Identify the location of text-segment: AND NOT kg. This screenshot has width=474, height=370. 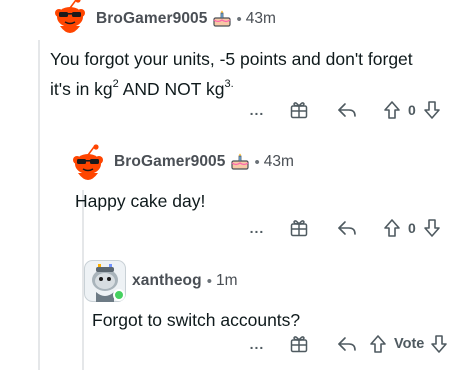
(171, 89).